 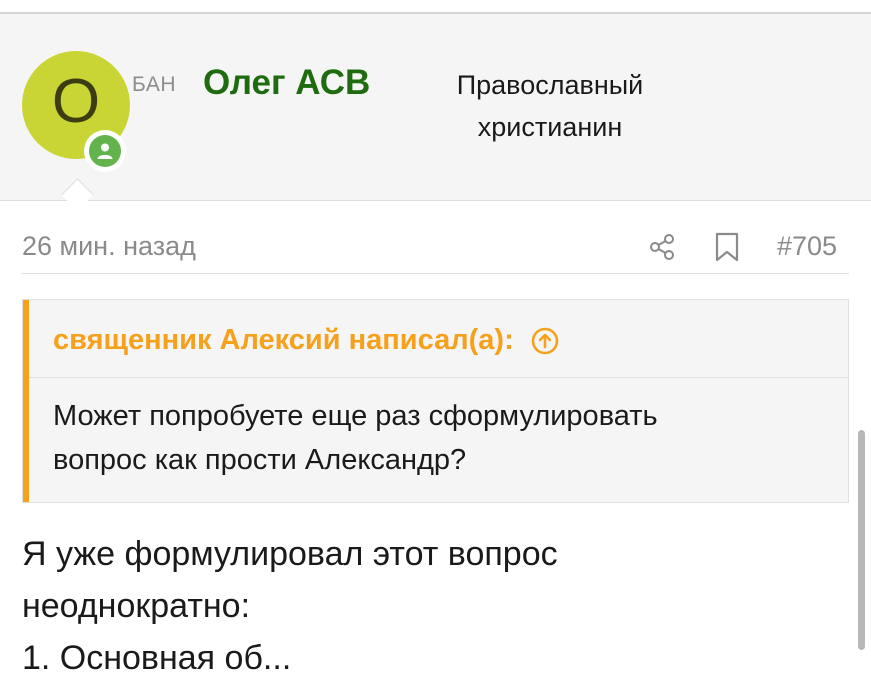 I want to click on quote-accent-bar, so click(x=26, y=401).